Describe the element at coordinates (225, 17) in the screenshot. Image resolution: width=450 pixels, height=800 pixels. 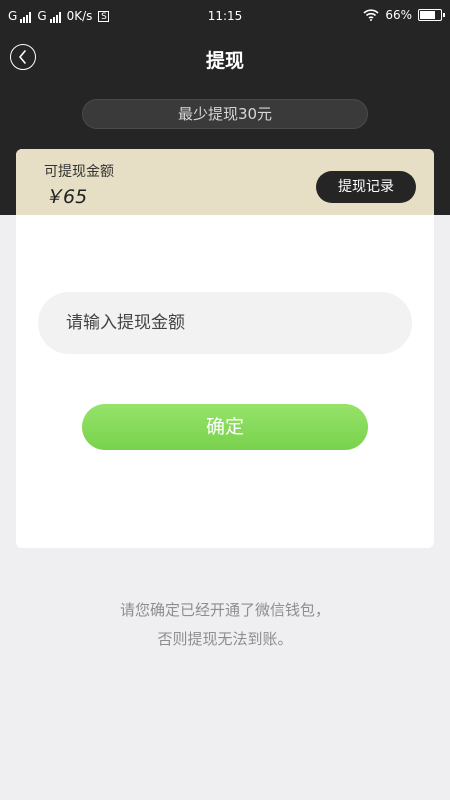
I see `status-bar: G G 0K/s S 11:15 66%` at that location.